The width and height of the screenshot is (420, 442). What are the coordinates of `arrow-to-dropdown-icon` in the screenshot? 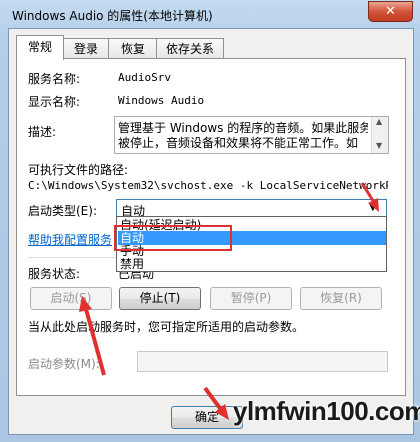 It's located at (369, 197).